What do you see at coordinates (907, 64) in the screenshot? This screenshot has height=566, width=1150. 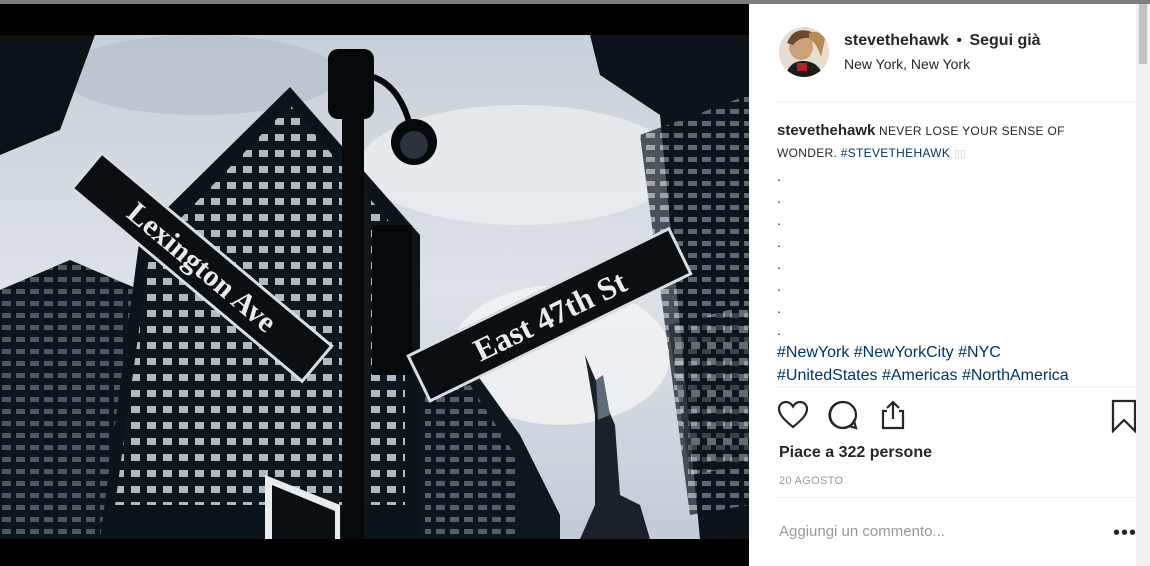 I see `location-link: New York, New York` at bounding box center [907, 64].